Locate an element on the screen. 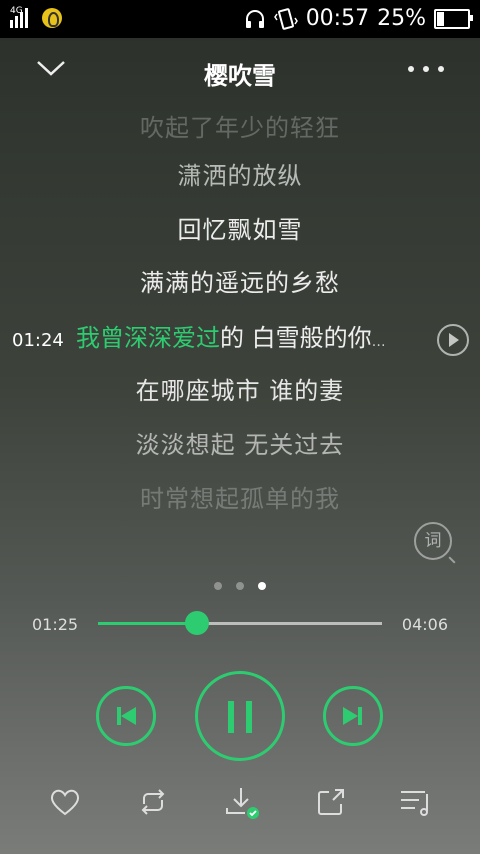 The width and height of the screenshot is (480, 854). previous-button is located at coordinates (126, 716).